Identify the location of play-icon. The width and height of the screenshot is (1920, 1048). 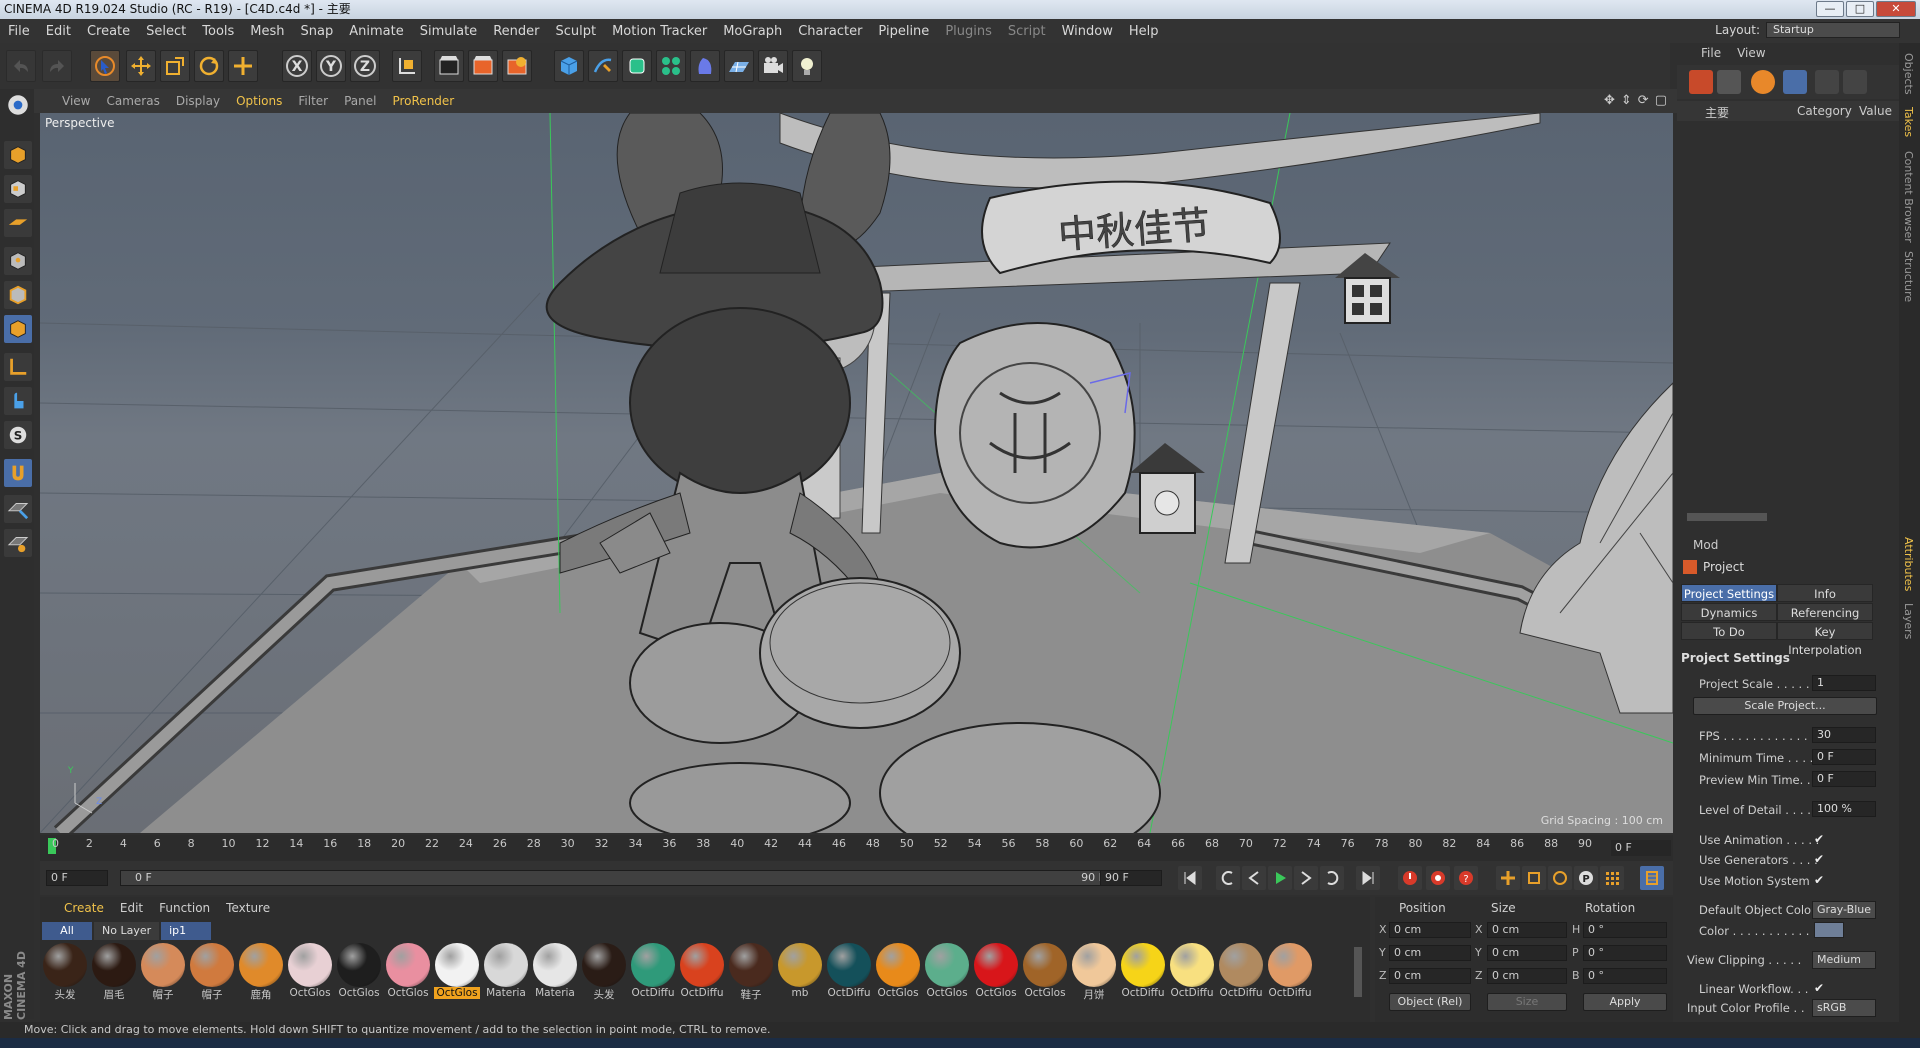
(1280, 878).